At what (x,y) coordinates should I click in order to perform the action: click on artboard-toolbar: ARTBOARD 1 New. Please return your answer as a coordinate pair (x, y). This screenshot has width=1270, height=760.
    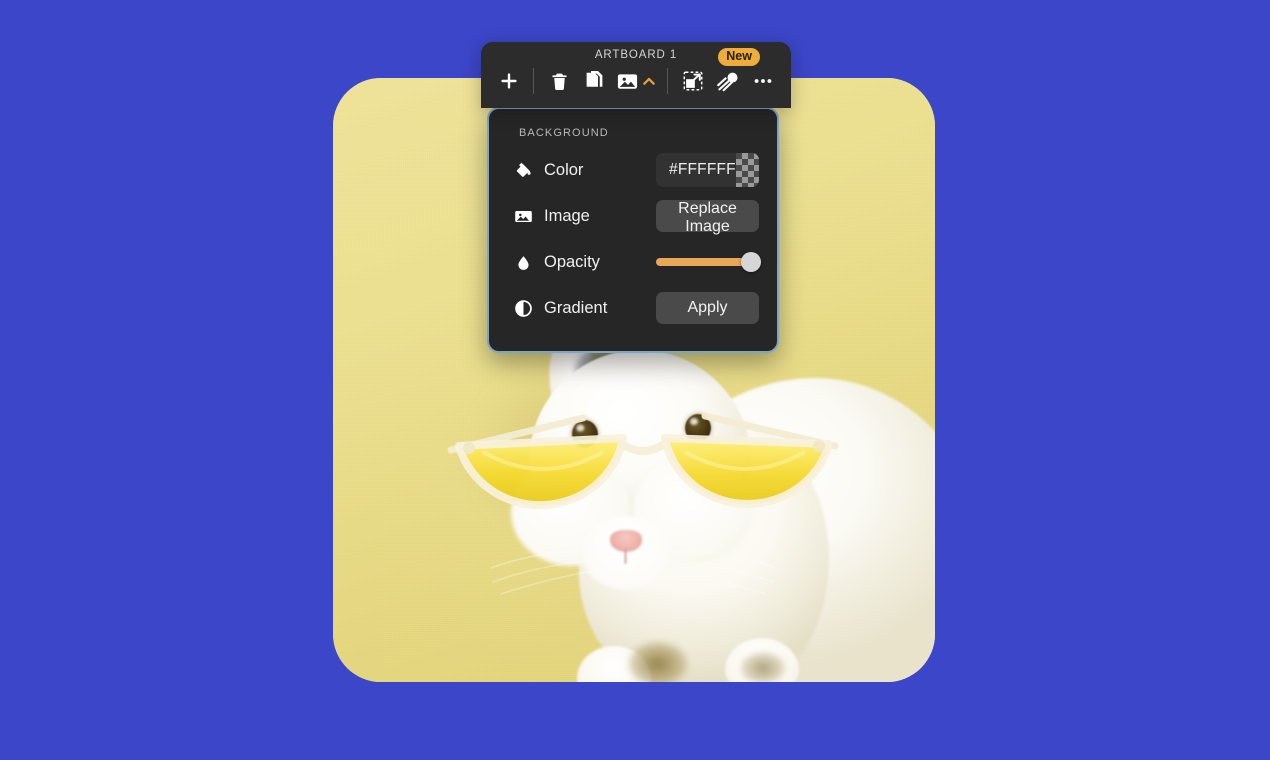
    Looking at the image, I should click on (636, 75).